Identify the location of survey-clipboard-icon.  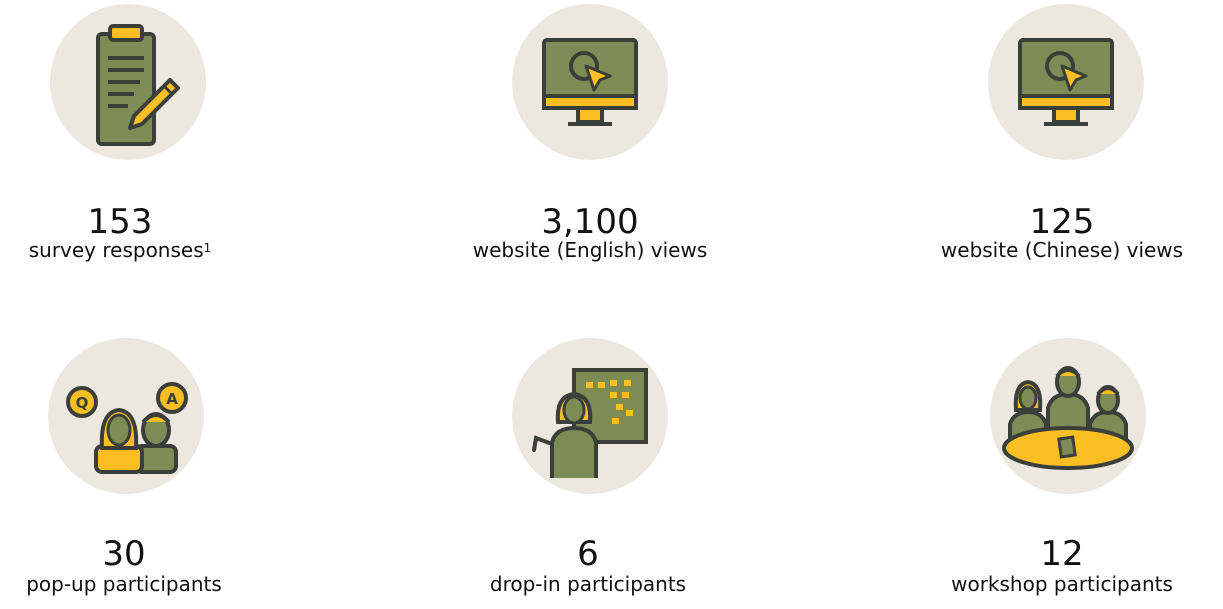
(128, 82).